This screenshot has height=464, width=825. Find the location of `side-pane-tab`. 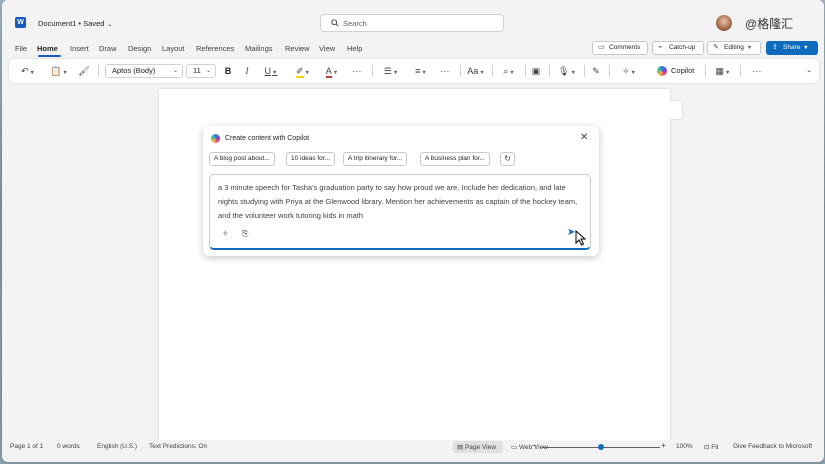

side-pane-tab is located at coordinates (676, 110).